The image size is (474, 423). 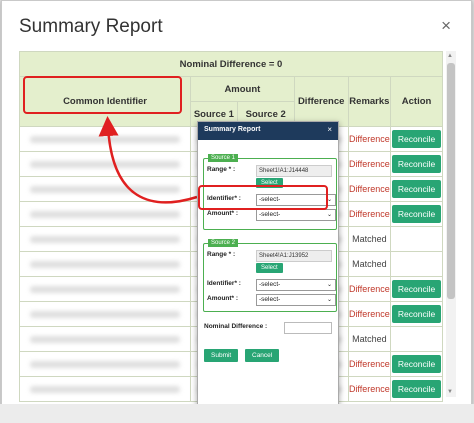 I want to click on source2-range-label: Range * :, so click(x=221, y=254).